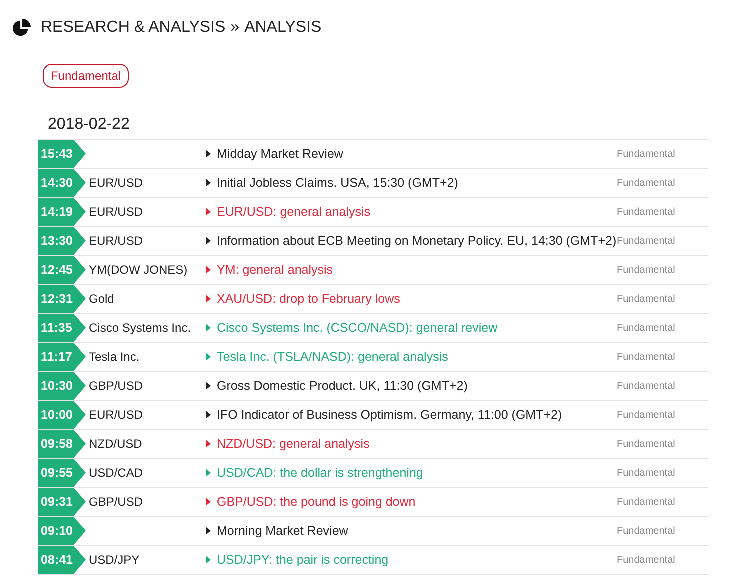 The width and height of the screenshot is (739, 587). Describe the element at coordinates (280, 154) in the screenshot. I see `article-link: Midday Market Review` at that location.